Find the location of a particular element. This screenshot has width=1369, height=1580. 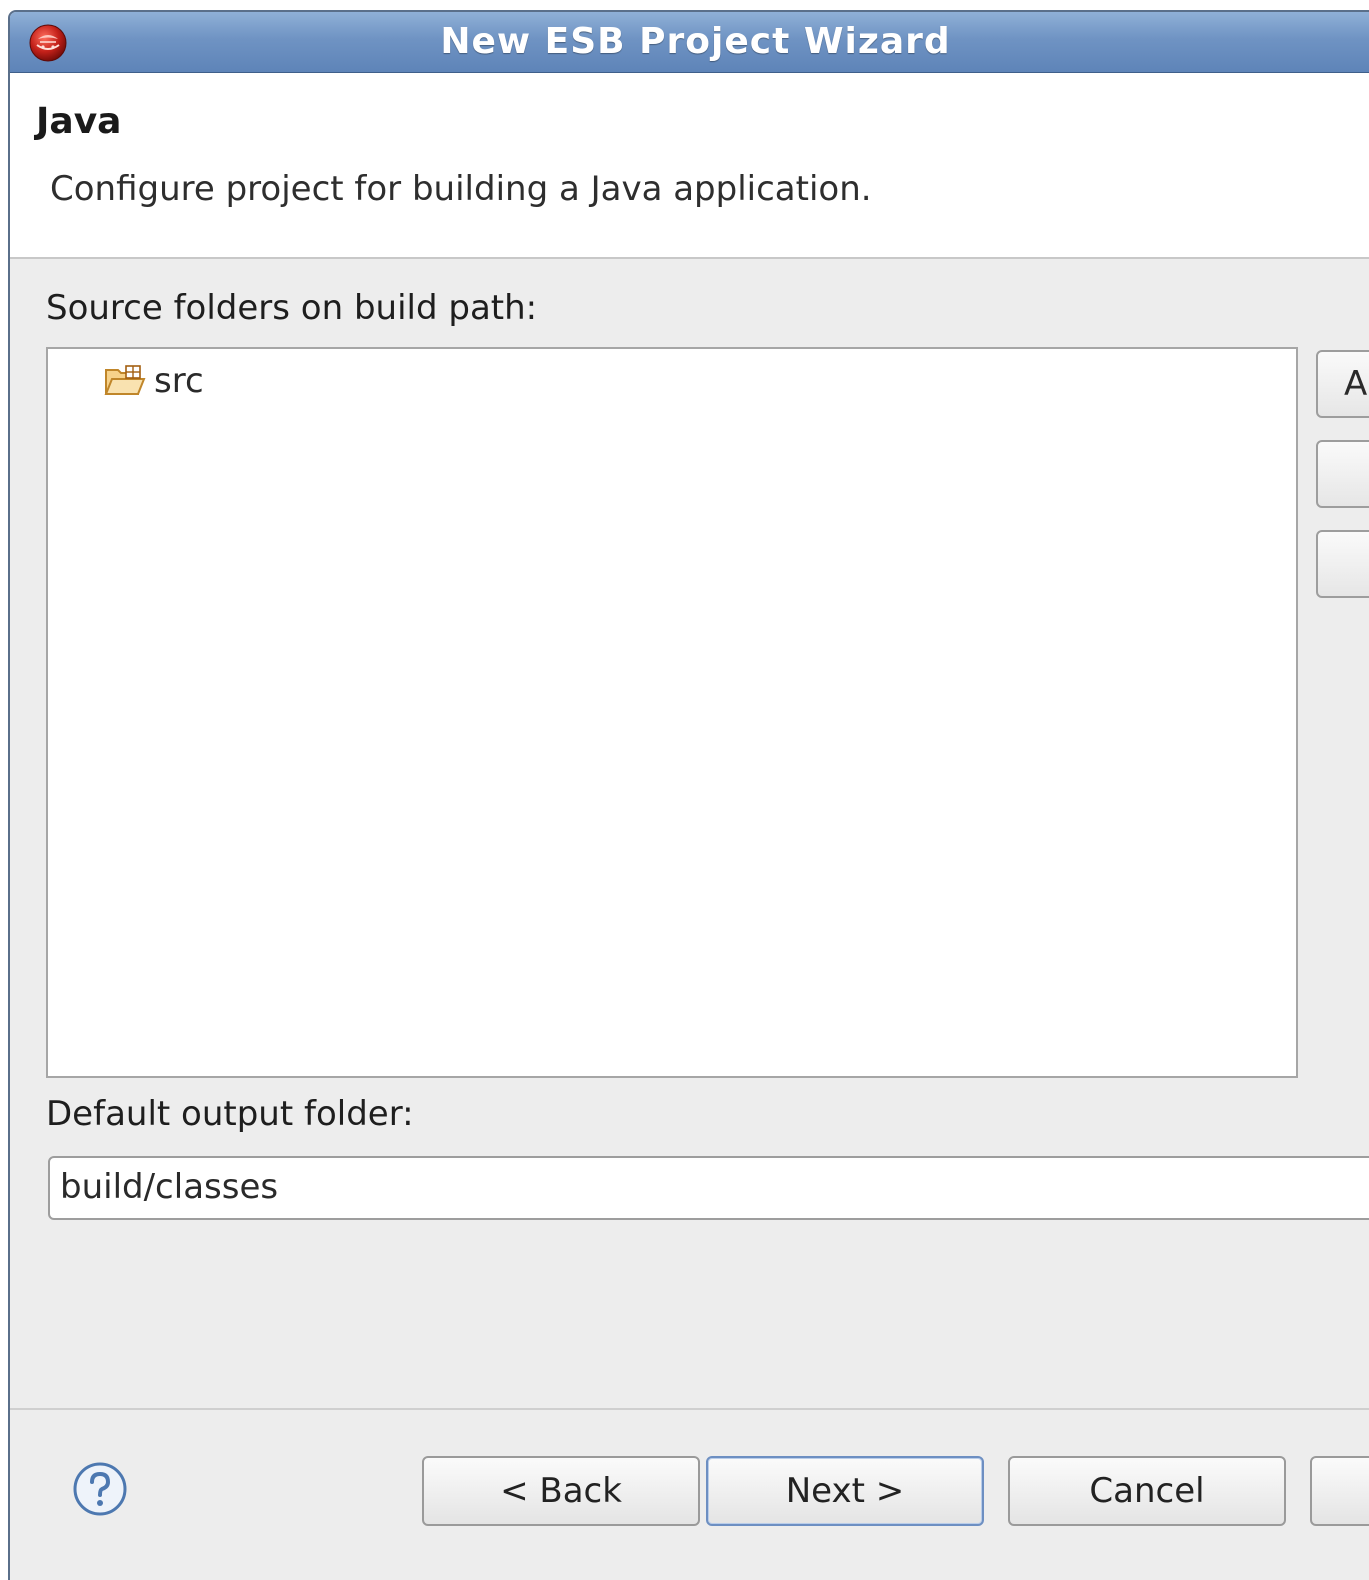

tree-item-label: src is located at coordinates (179, 381).